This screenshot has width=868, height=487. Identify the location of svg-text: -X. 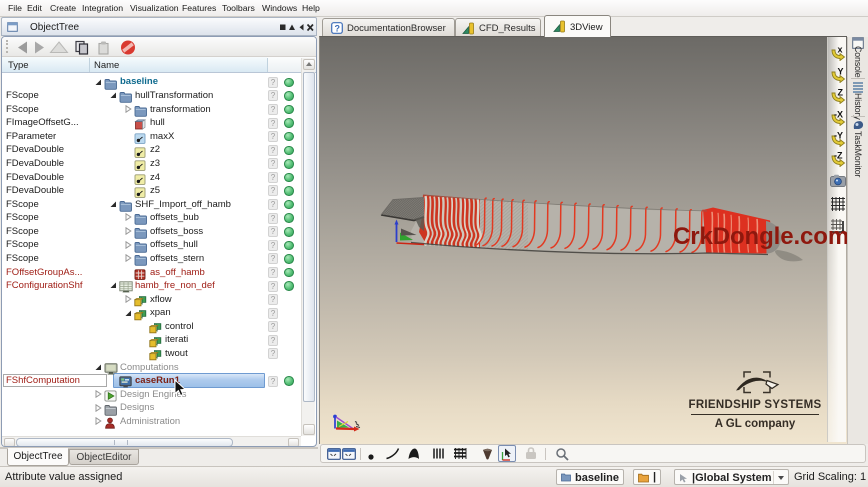
(838, 115).